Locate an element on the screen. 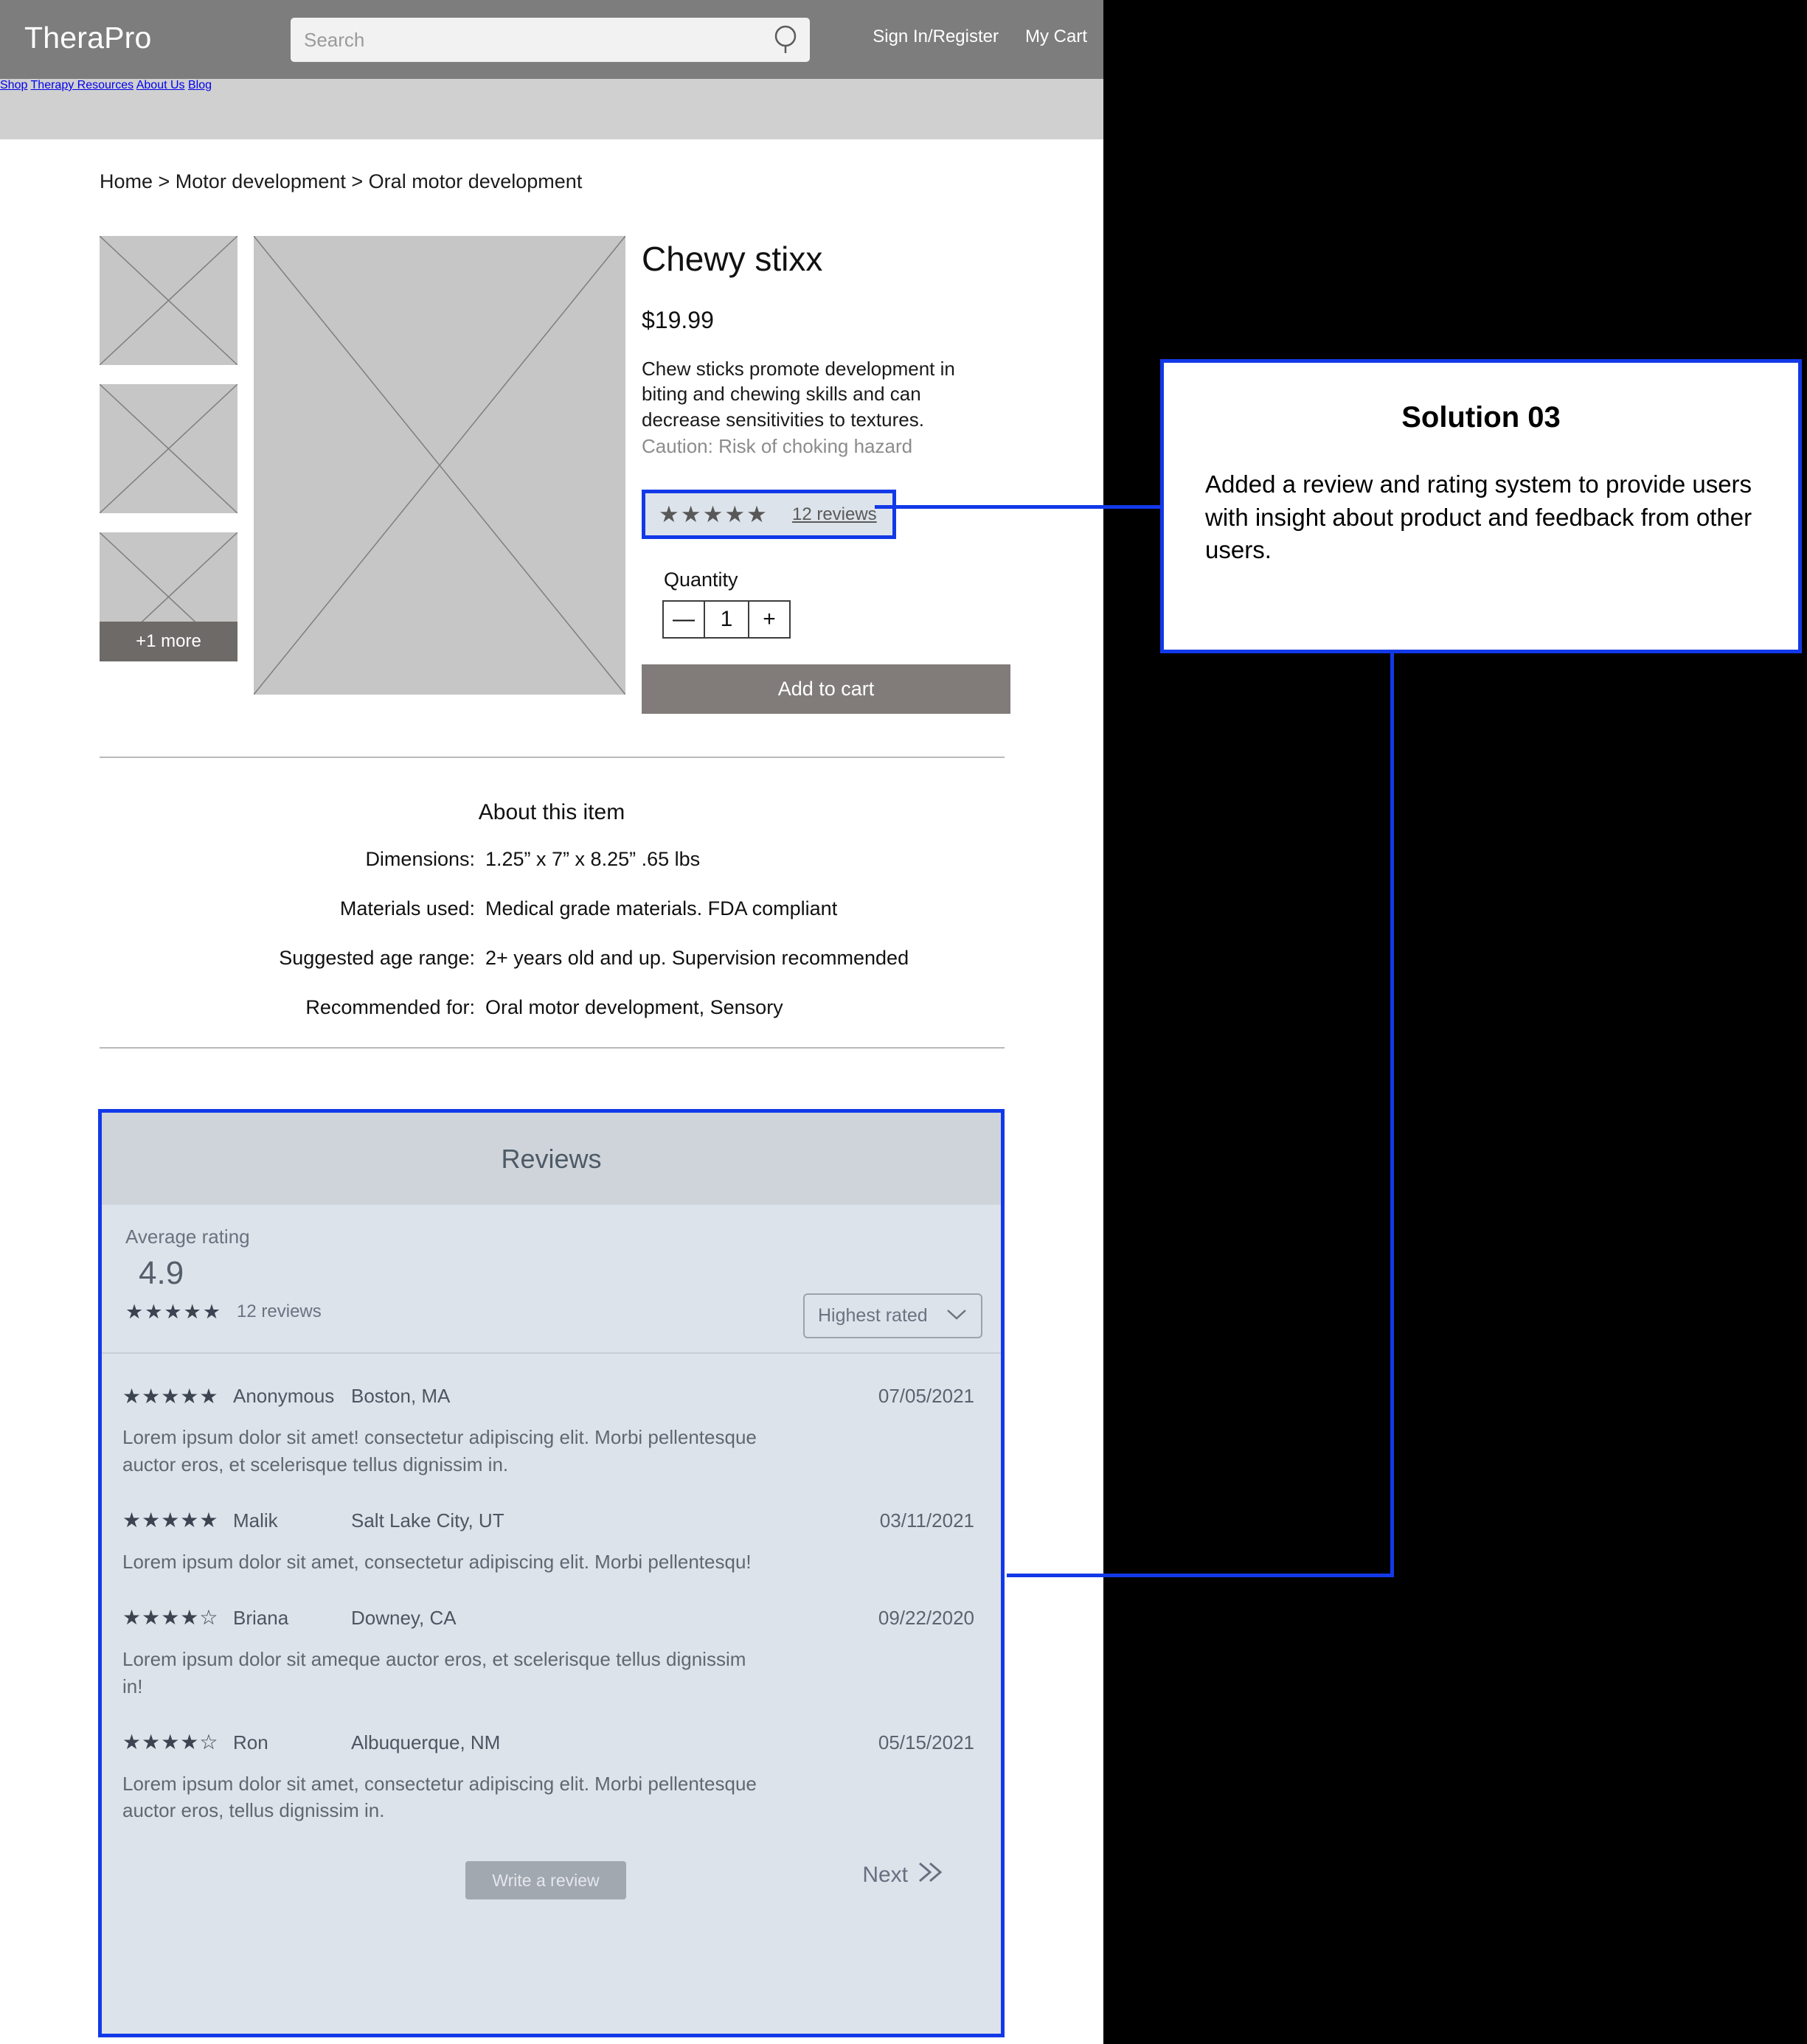  reviews-count-link: 12 reviews is located at coordinates (834, 514).